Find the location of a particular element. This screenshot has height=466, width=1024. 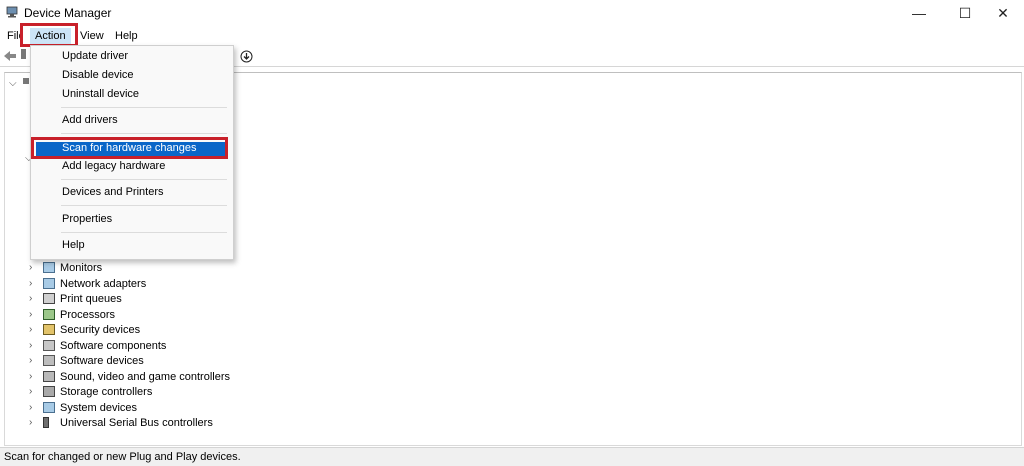

software-device-icon is located at coordinates (49, 360).